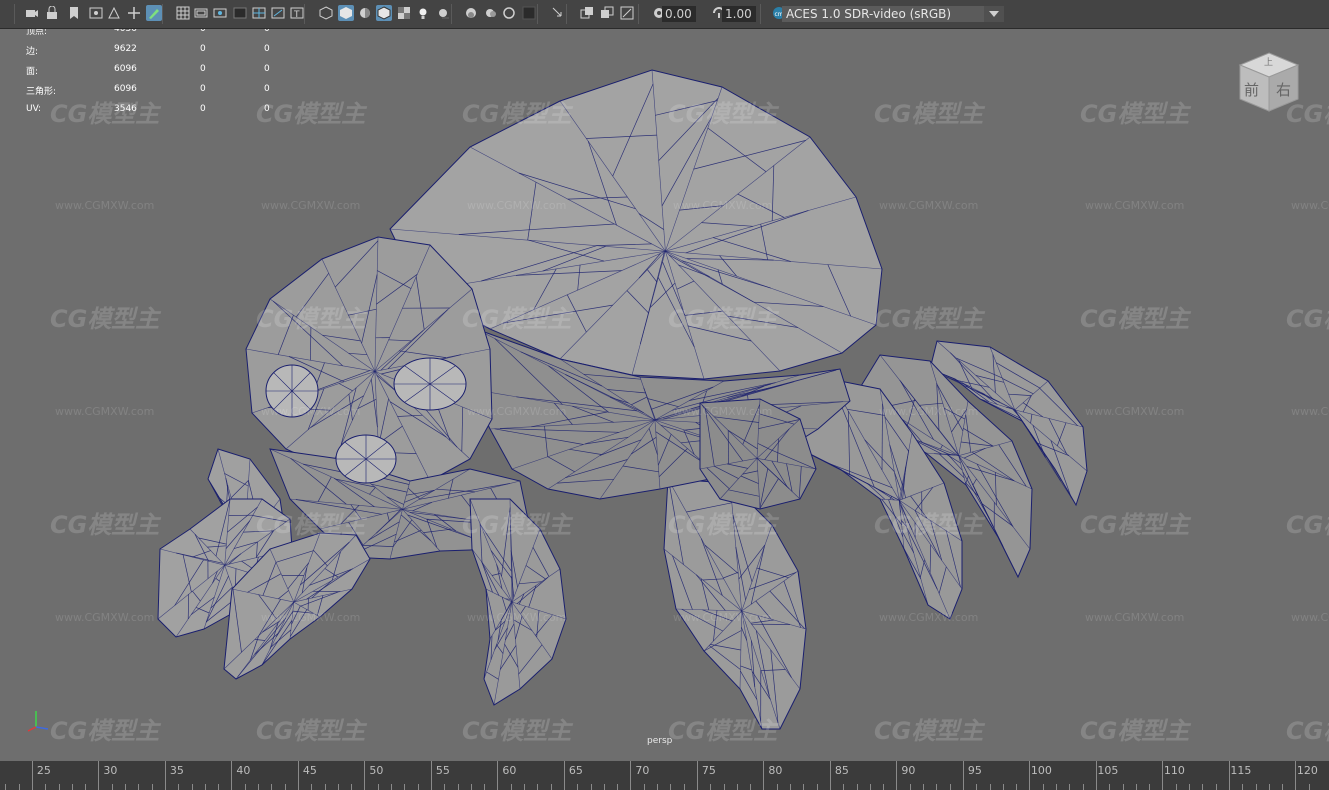 The width and height of the screenshot is (1329, 790). Describe the element at coordinates (125, 109) in the screenshot. I see `hud-total: 3546` at that location.